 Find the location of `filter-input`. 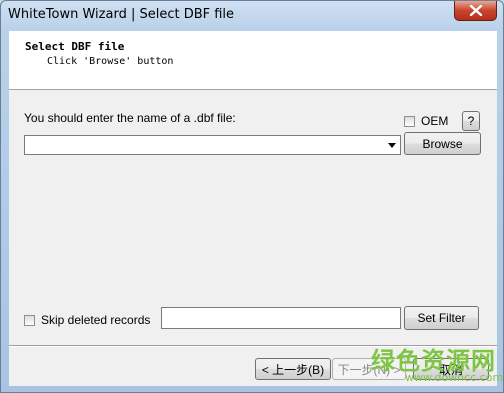

filter-input is located at coordinates (281, 318).